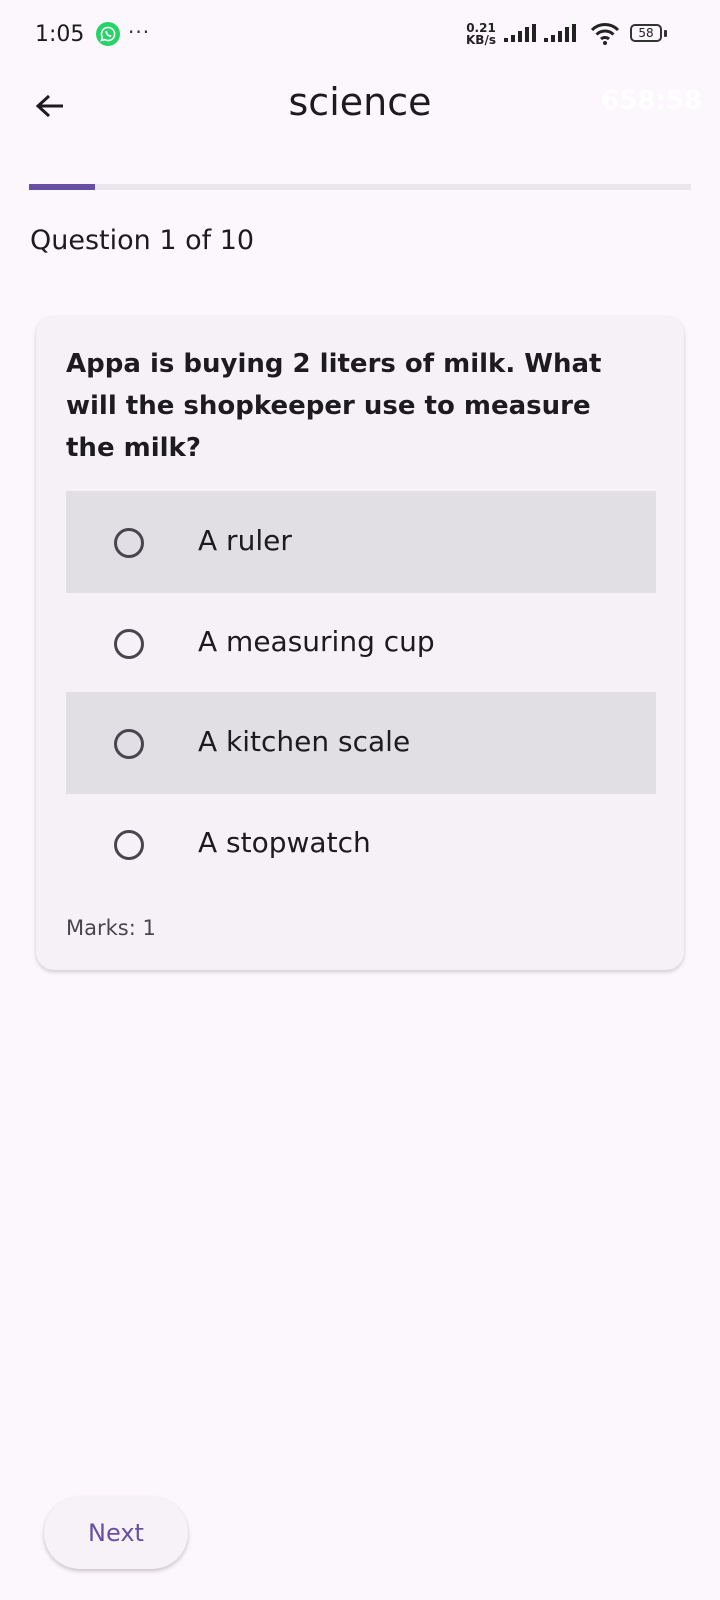 The width and height of the screenshot is (720, 1600). Describe the element at coordinates (361, 542) in the screenshot. I see `option-a-ruler: A ruler` at that location.